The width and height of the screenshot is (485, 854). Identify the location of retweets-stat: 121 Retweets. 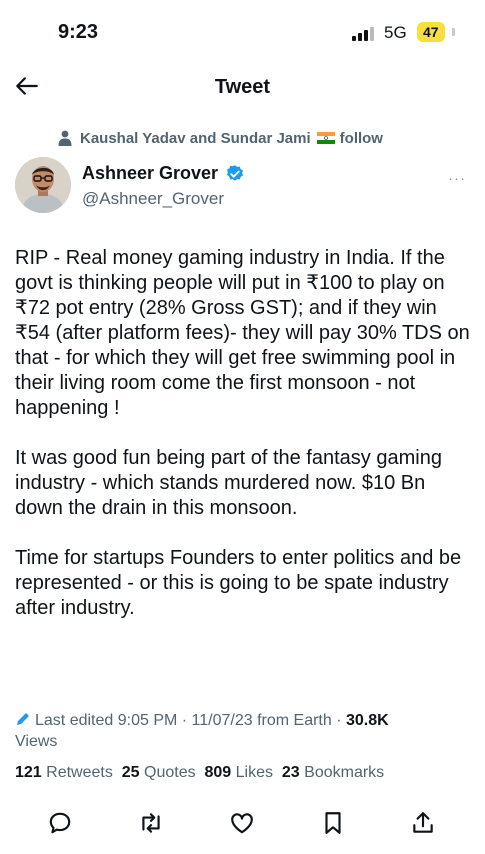
(64, 772).